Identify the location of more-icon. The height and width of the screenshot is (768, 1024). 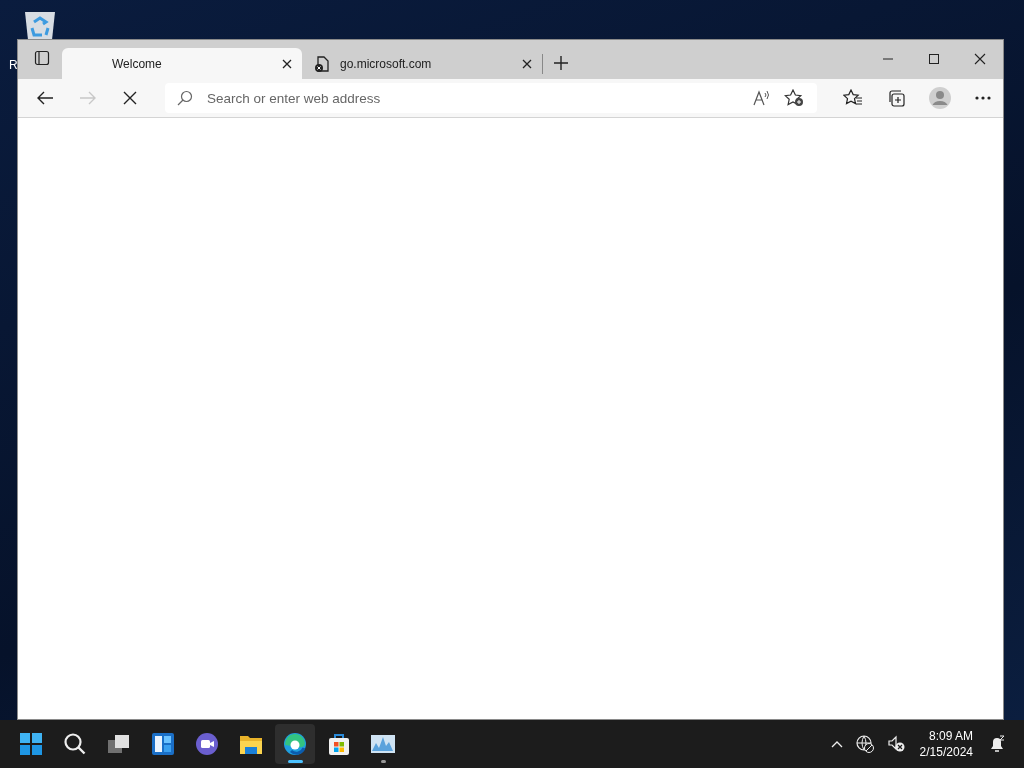
(983, 98).